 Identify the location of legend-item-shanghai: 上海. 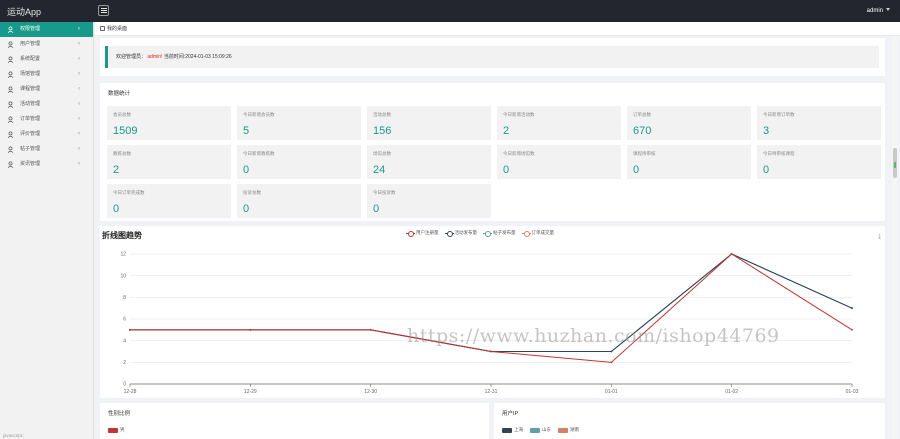
(512, 430).